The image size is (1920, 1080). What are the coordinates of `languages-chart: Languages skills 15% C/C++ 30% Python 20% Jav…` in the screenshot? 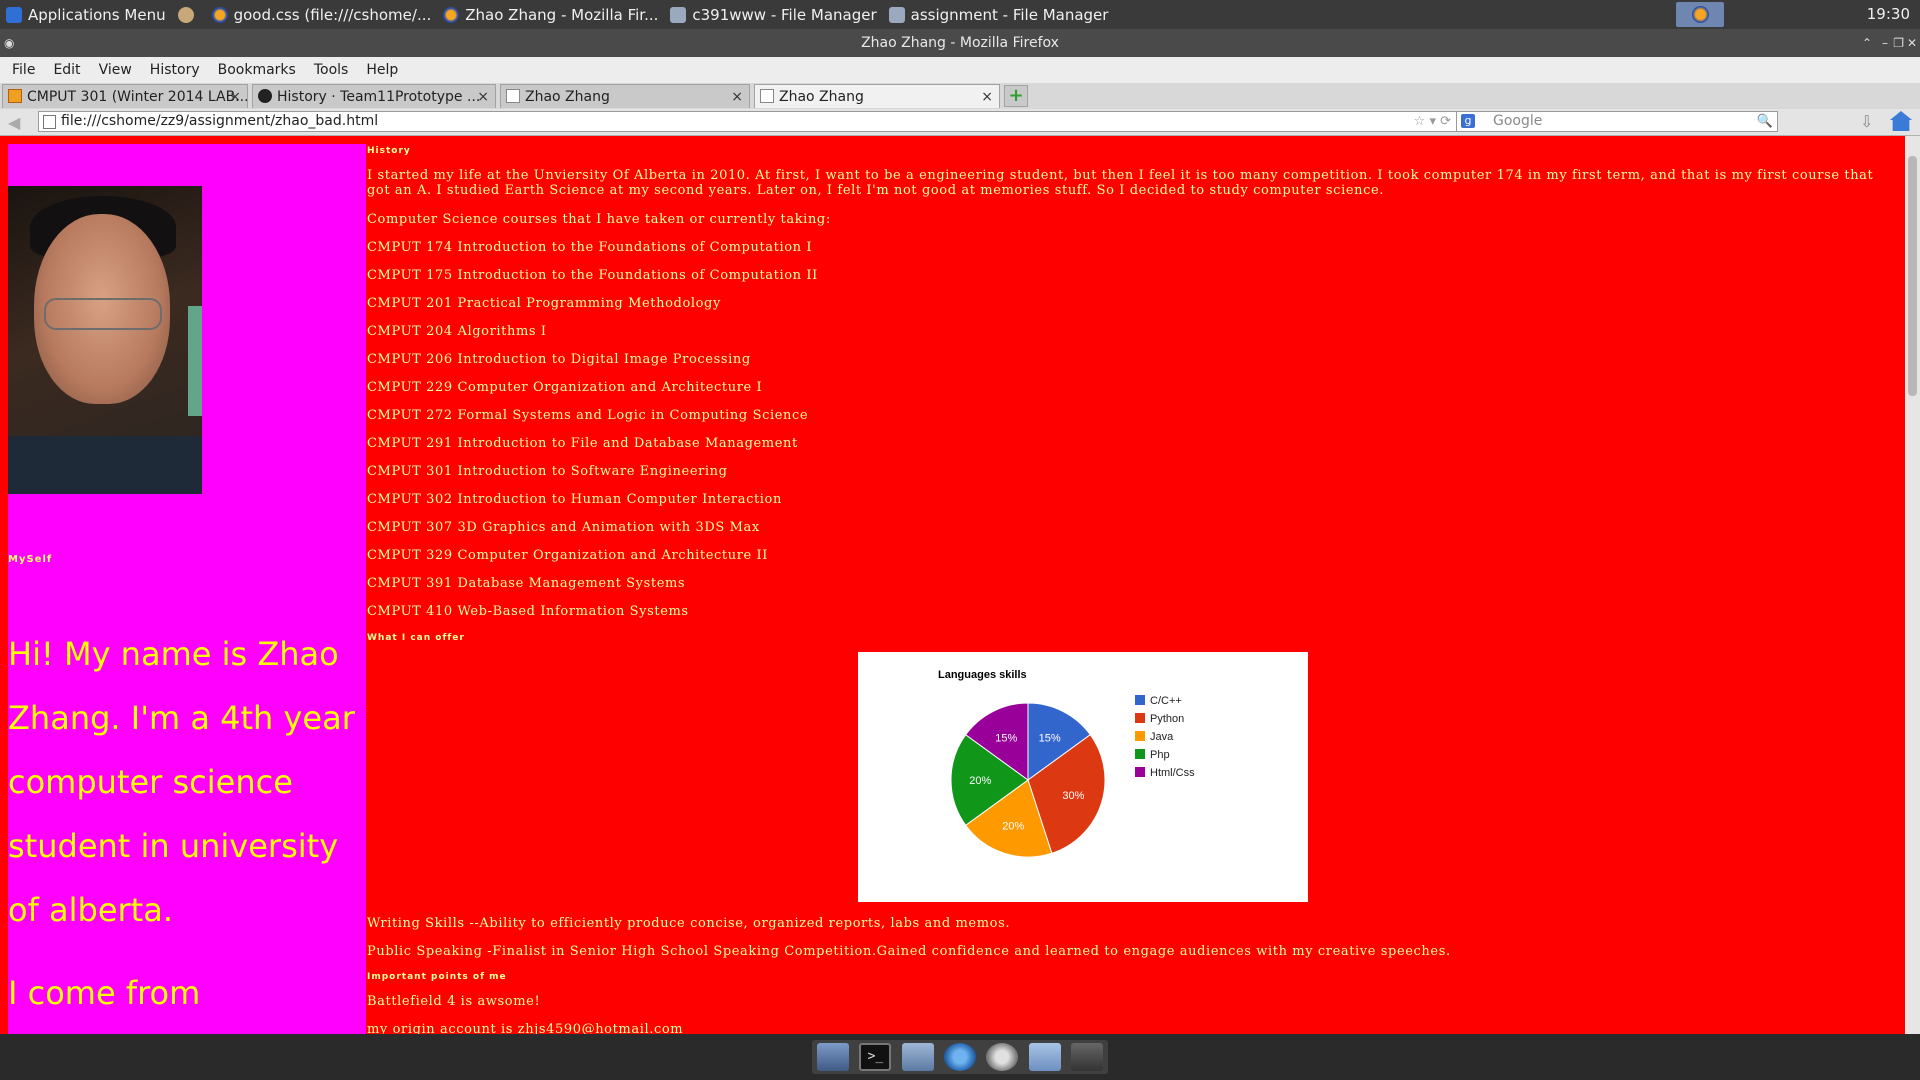 It's located at (1083, 777).